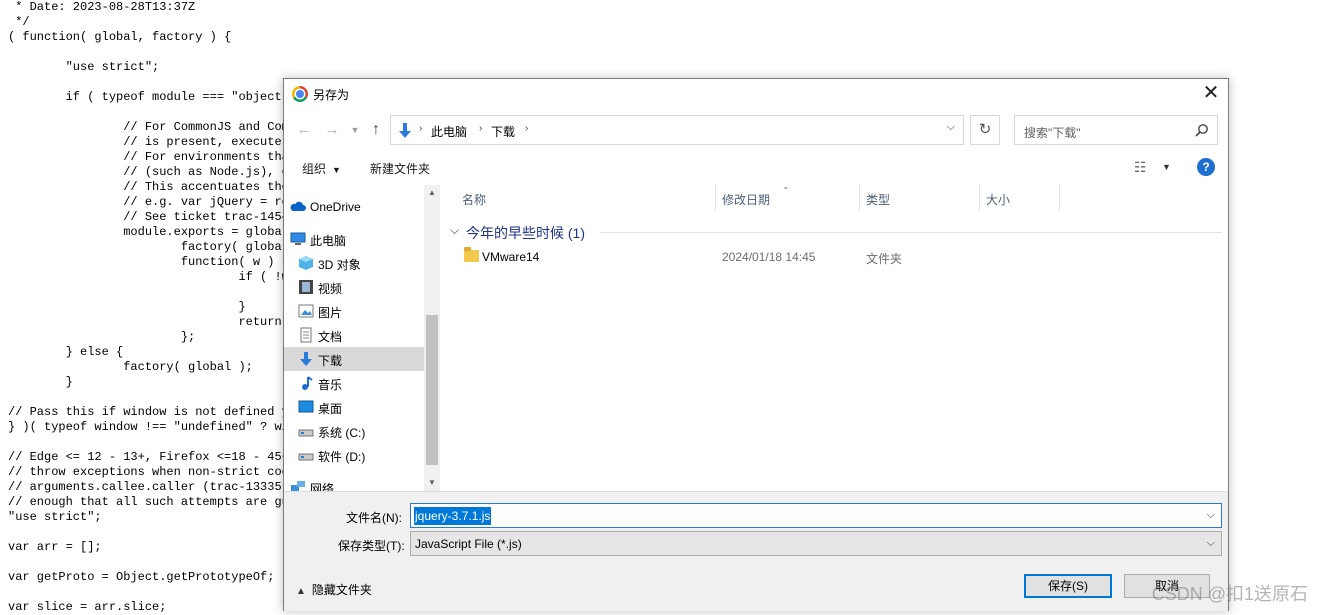 This screenshot has width=1324, height=615. I want to click on sidebar-item: 软件 (D:), so click(354, 455).